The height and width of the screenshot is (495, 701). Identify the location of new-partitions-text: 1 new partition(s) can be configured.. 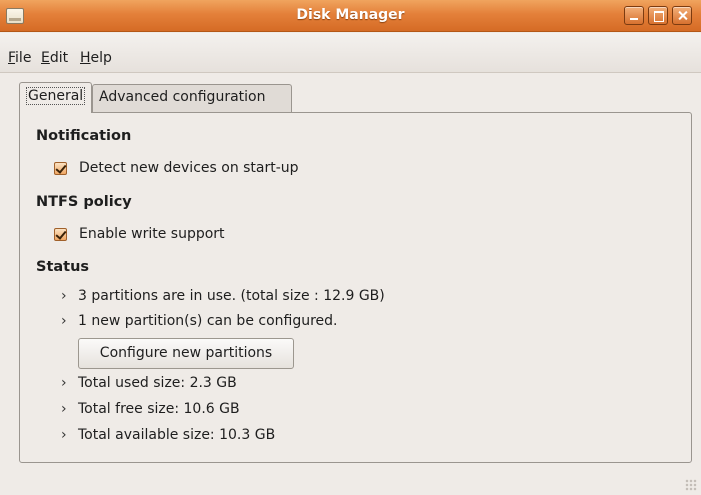
(208, 321).